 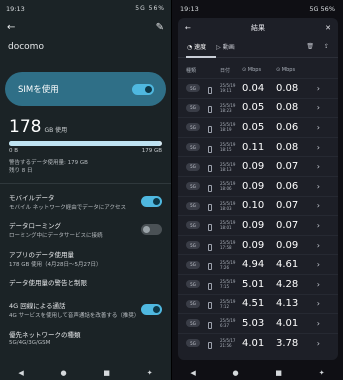 I want to click on active-tab-indicator, so click(x=201, y=57).